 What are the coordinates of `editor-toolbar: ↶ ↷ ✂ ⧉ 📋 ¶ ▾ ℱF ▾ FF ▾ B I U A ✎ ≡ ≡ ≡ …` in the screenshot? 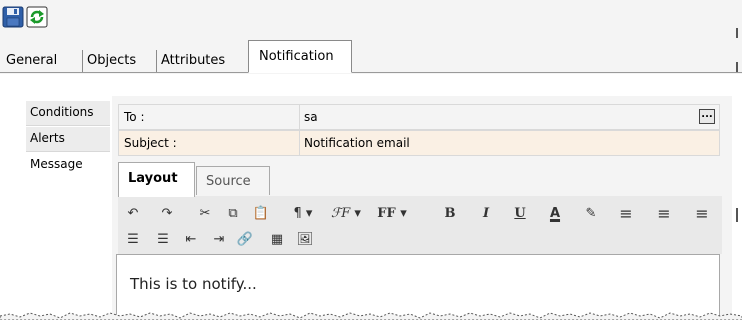 It's located at (420, 225).